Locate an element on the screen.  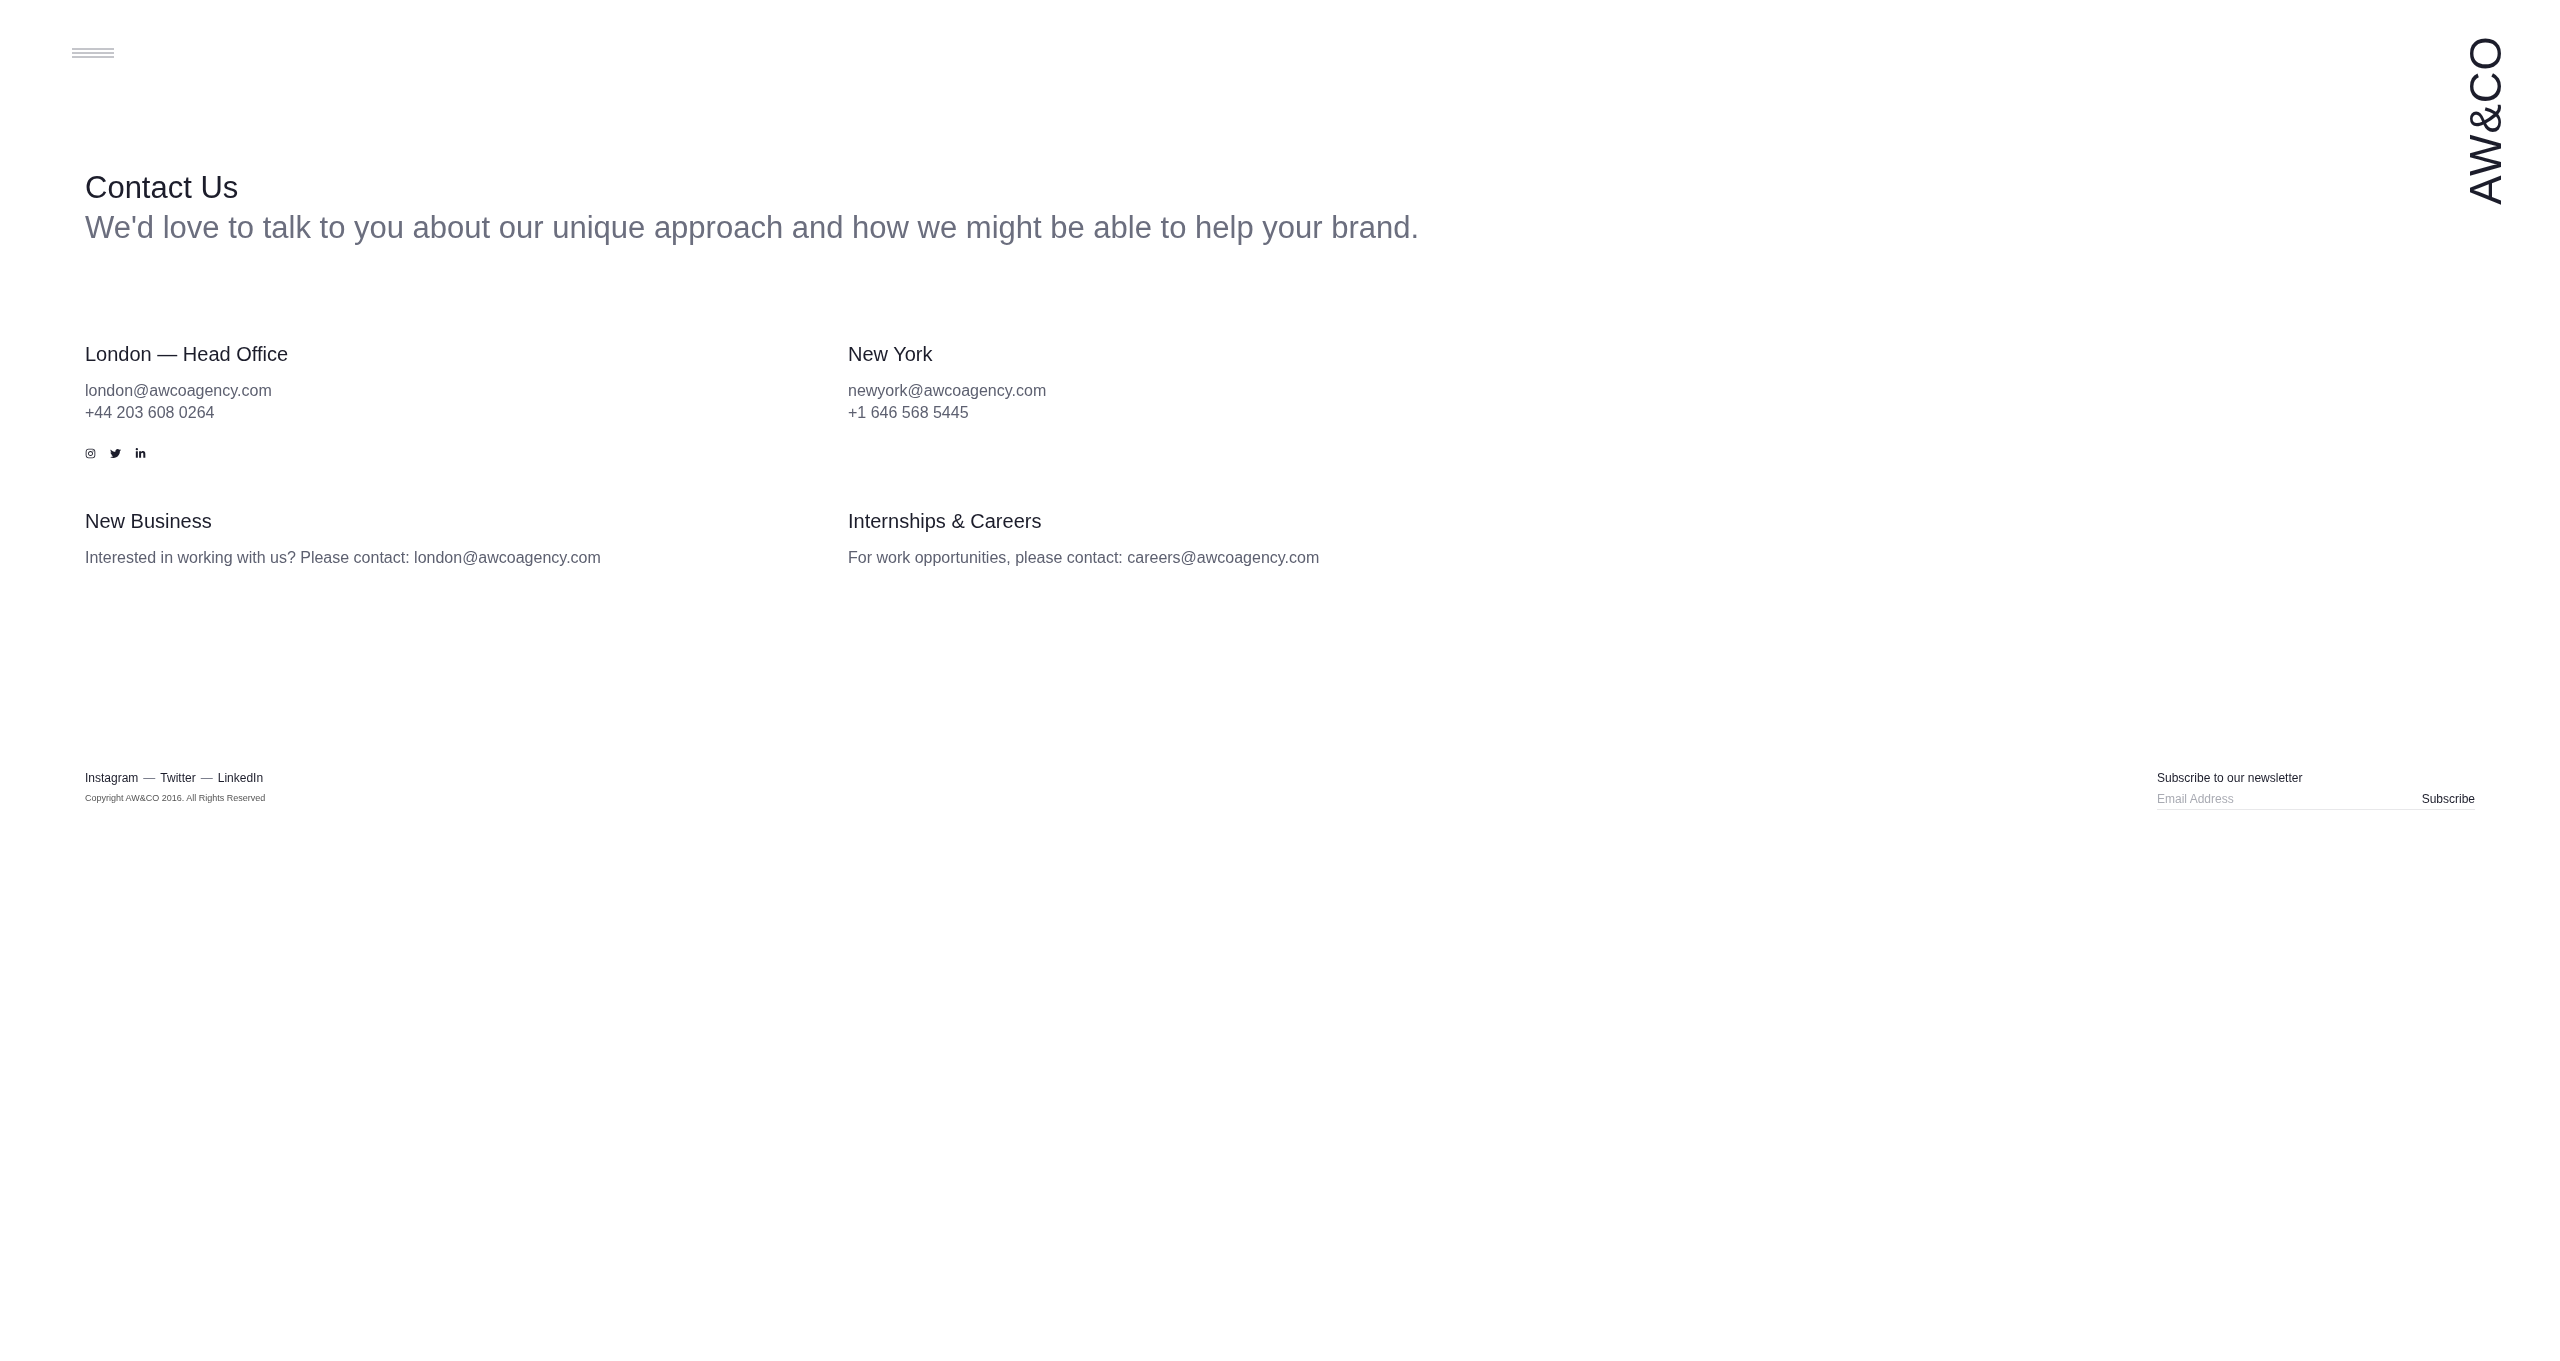
contact-sentence: Interested in working with us? Please contact: london@awcoagency.com is located at coordinates (343, 558).